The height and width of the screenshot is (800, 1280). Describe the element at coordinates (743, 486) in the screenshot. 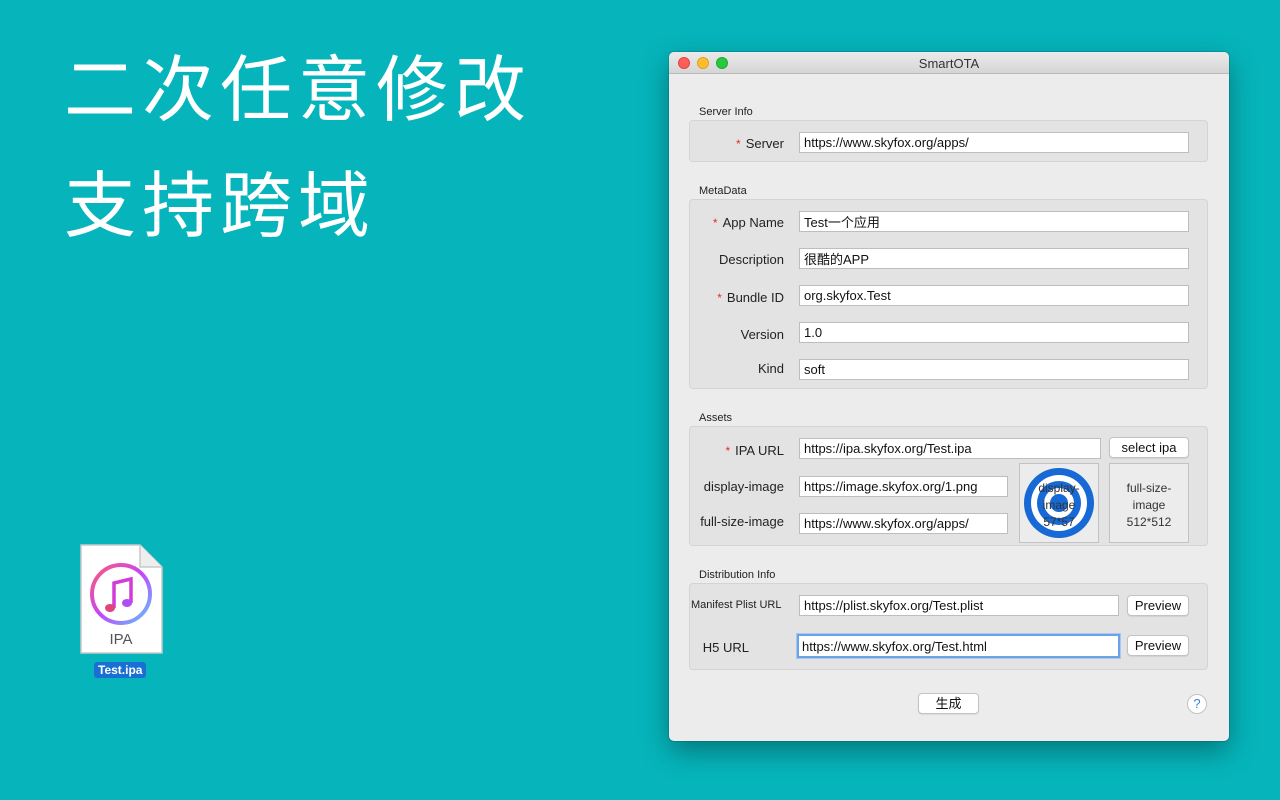

I see `display-image-label: display-image` at that location.